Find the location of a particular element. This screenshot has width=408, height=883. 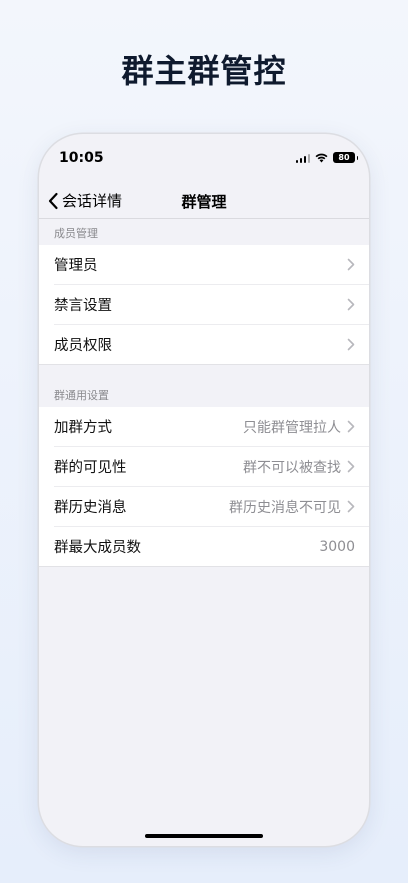

row-admins: 管理员 is located at coordinates (211, 265).